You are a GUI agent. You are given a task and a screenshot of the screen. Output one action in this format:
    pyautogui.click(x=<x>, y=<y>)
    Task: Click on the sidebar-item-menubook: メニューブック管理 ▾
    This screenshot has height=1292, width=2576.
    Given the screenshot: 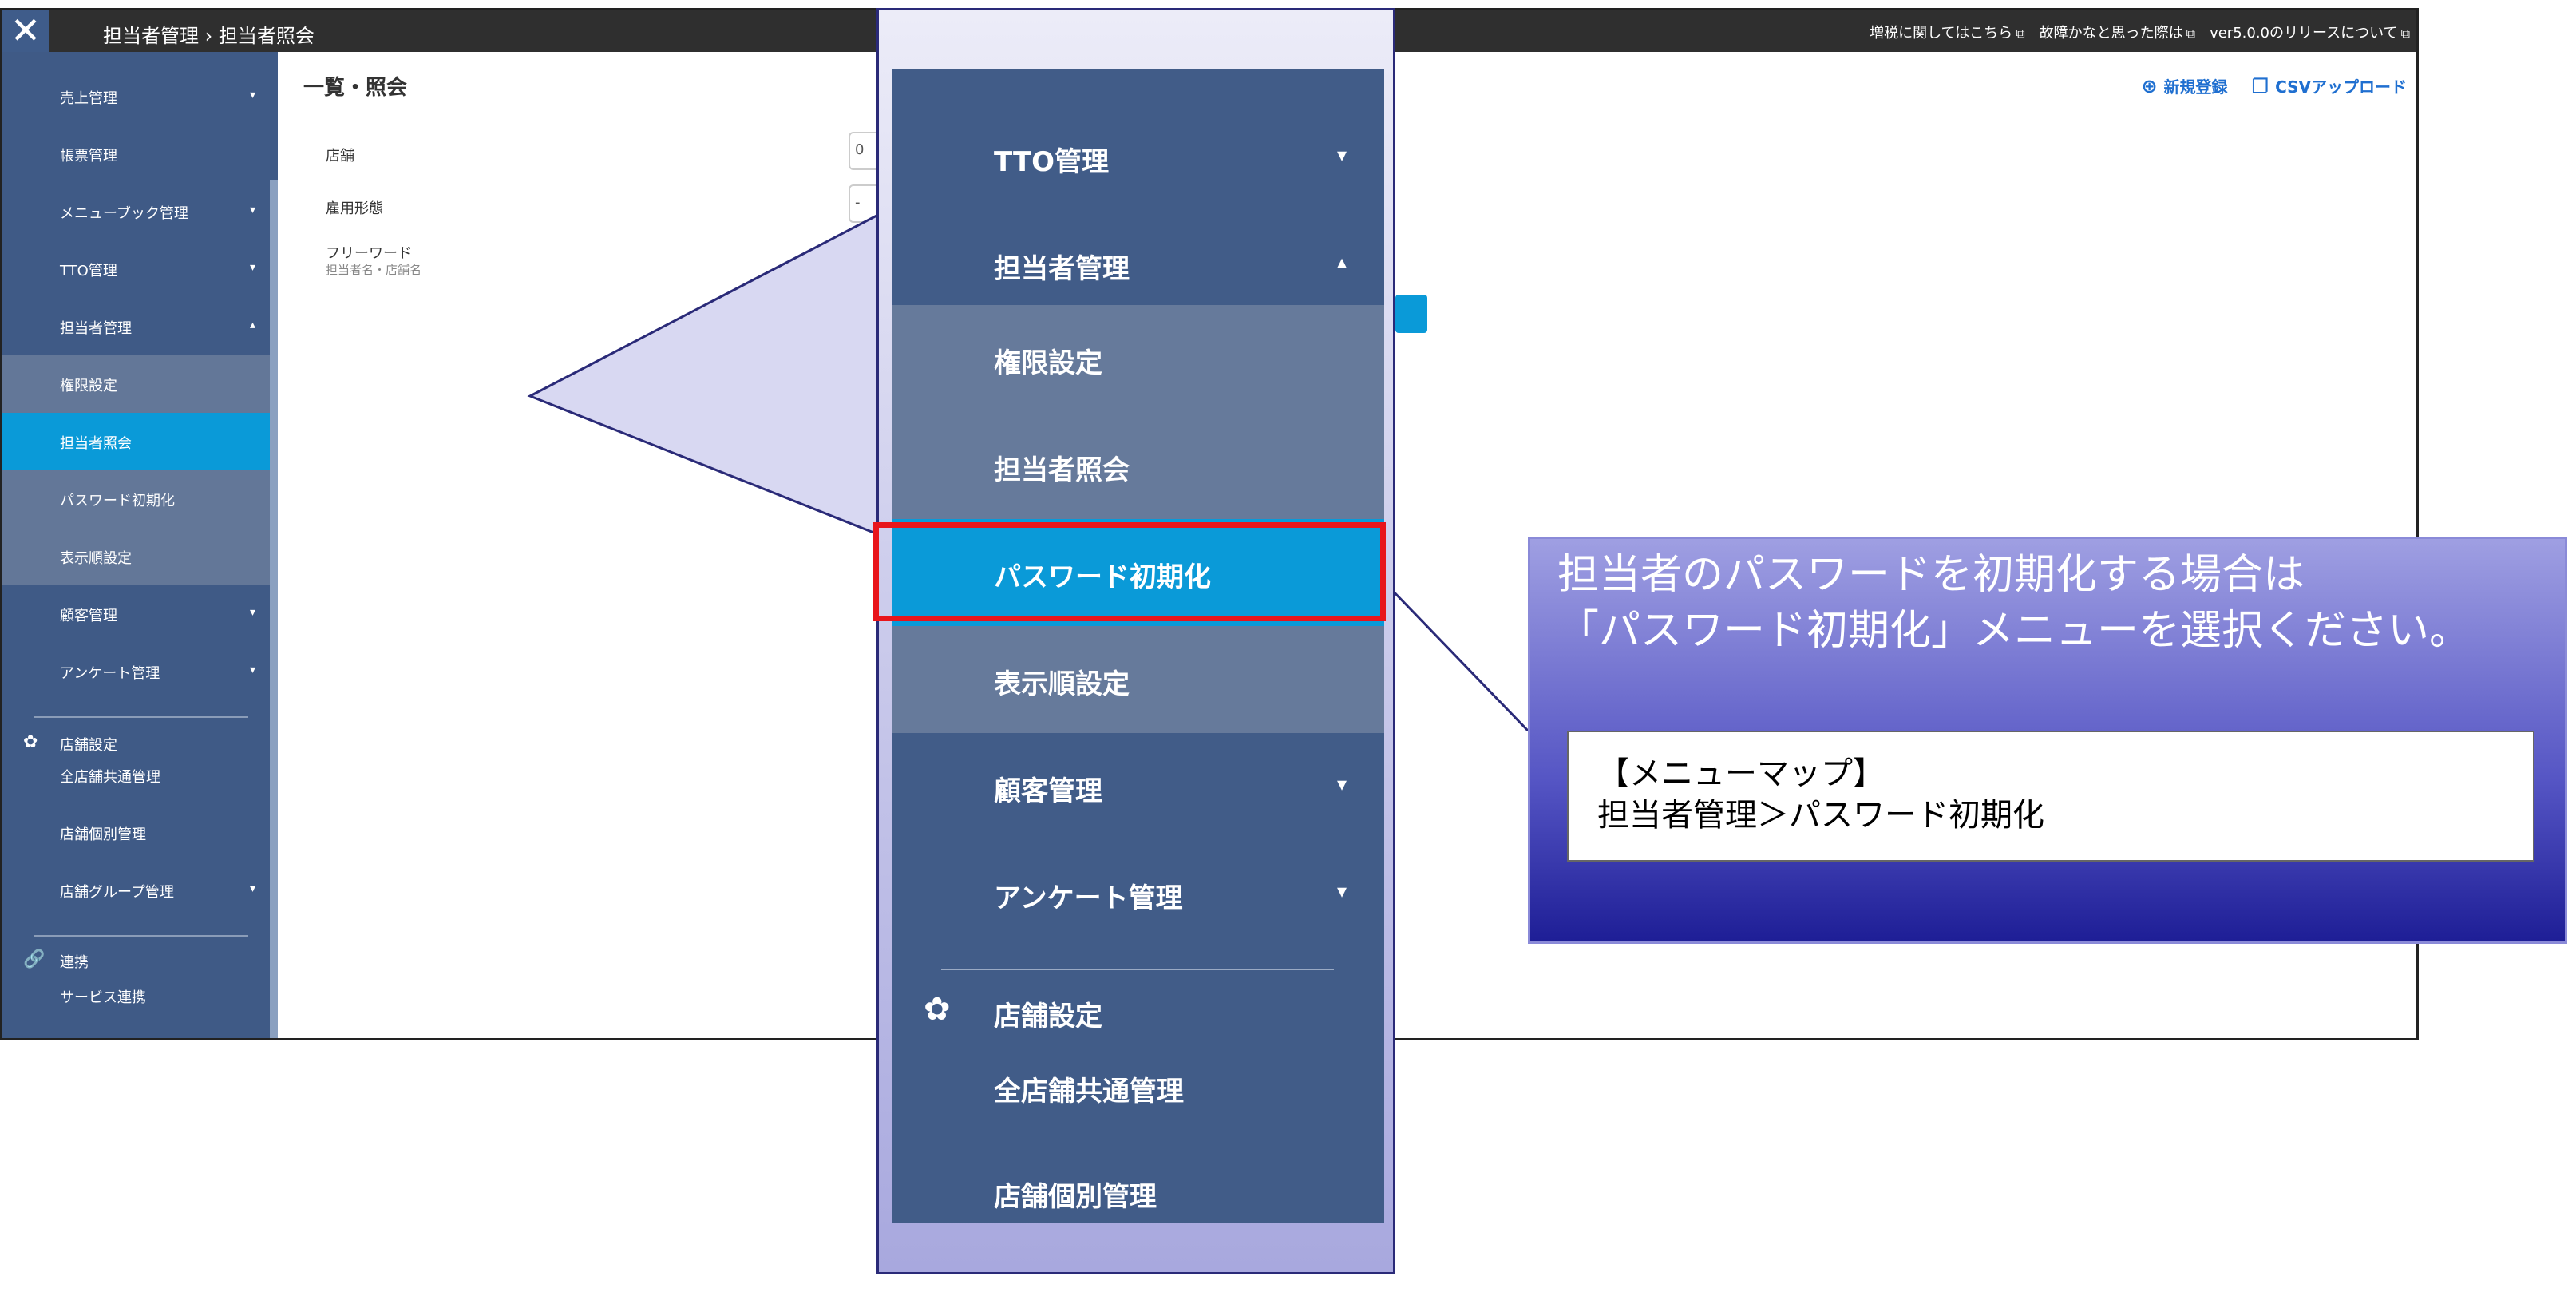 What is the action you would take?
    pyautogui.click(x=136, y=211)
    